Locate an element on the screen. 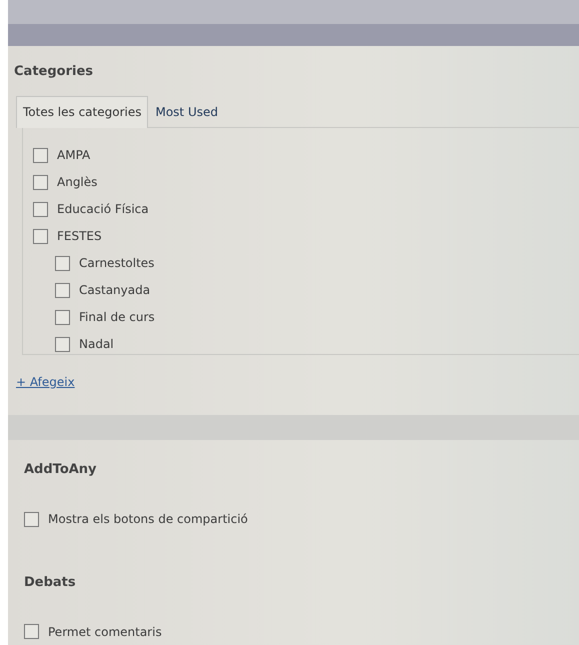  tab: Most Used is located at coordinates (186, 111).